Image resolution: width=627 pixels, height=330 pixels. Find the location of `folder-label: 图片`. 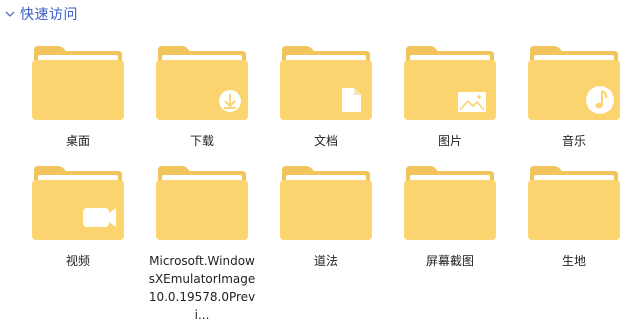

folder-label: 图片 is located at coordinates (449, 141).